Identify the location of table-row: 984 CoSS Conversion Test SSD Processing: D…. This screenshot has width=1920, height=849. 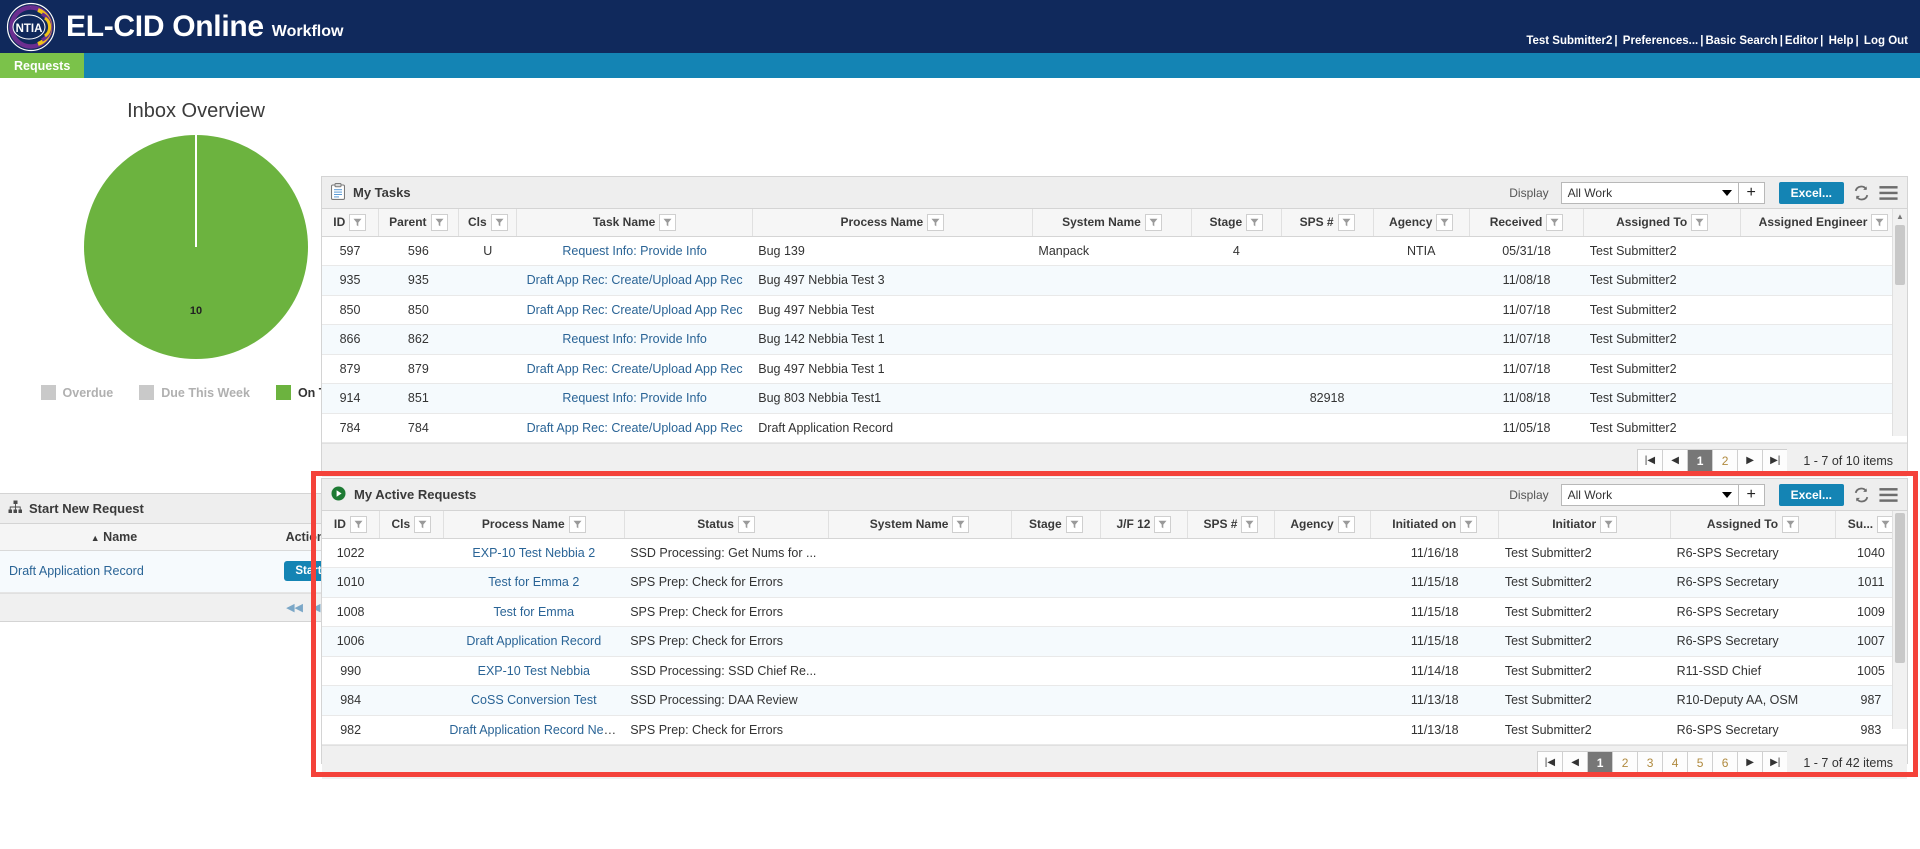
(1114, 700).